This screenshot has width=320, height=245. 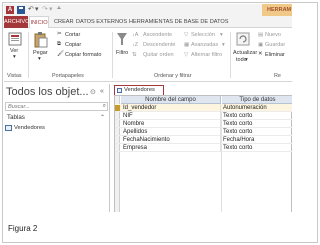 I want to click on refresh-icon, so click(x=243, y=39).